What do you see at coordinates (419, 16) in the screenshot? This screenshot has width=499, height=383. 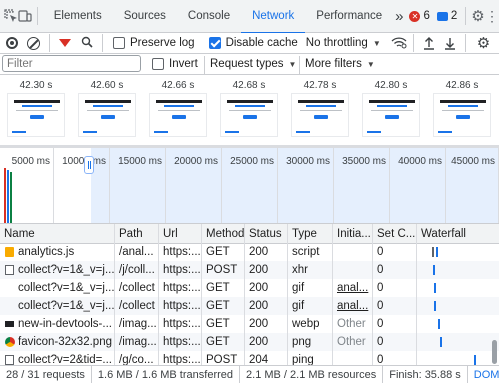 I see `errors-badge: ✕ 6` at bounding box center [419, 16].